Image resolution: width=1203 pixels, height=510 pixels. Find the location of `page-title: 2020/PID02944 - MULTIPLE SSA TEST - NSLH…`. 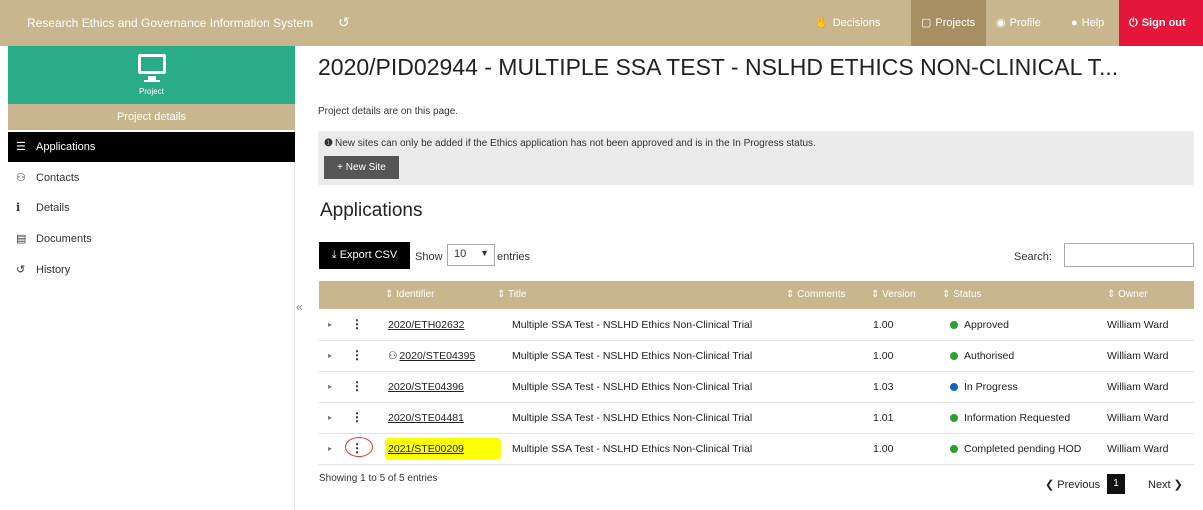

page-title: 2020/PID02944 - MULTIPLE SSA TEST - NSLH… is located at coordinates (718, 67).